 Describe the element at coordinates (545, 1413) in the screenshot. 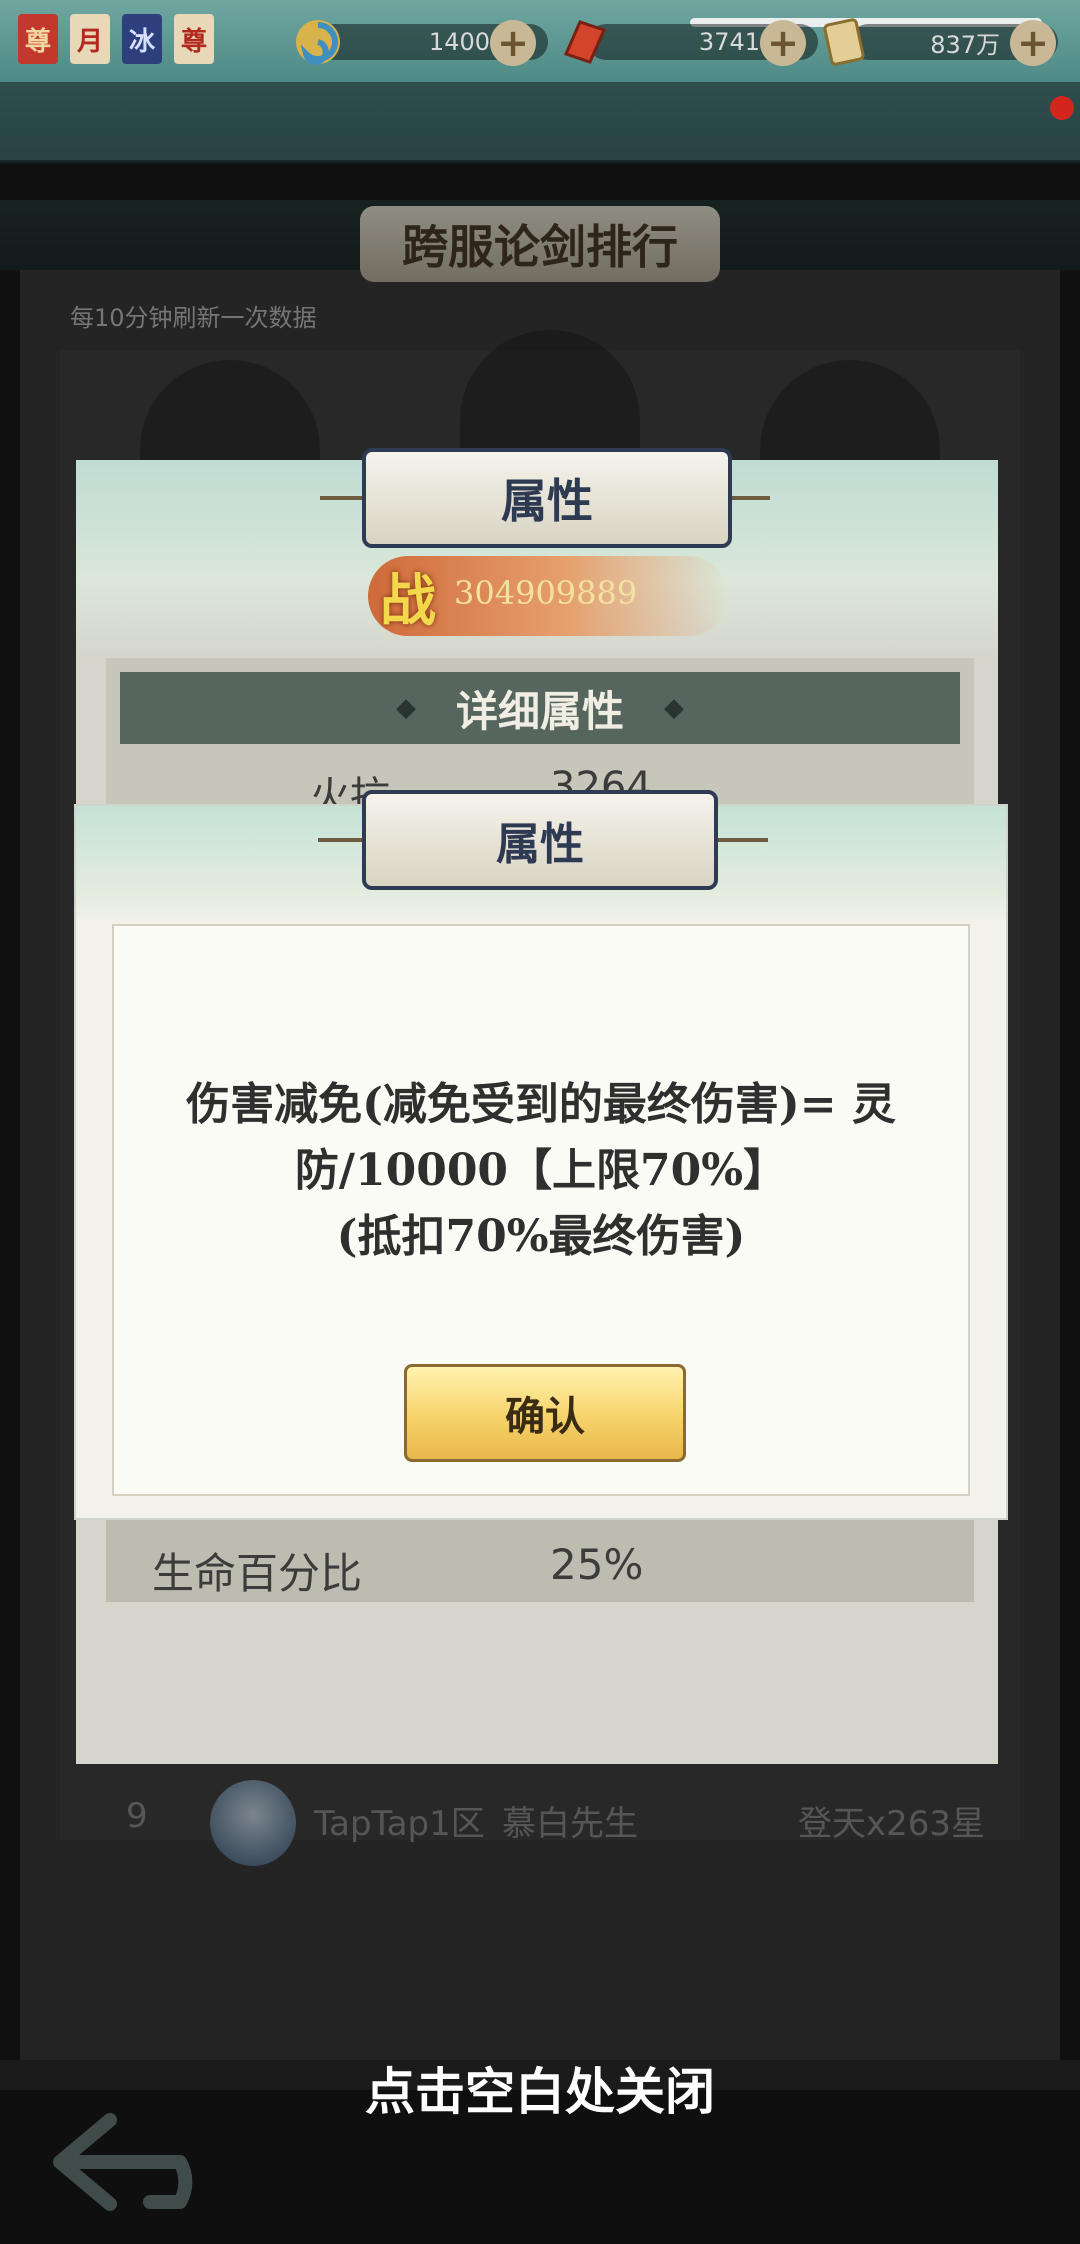

I see `confirm-button: 确认` at that location.